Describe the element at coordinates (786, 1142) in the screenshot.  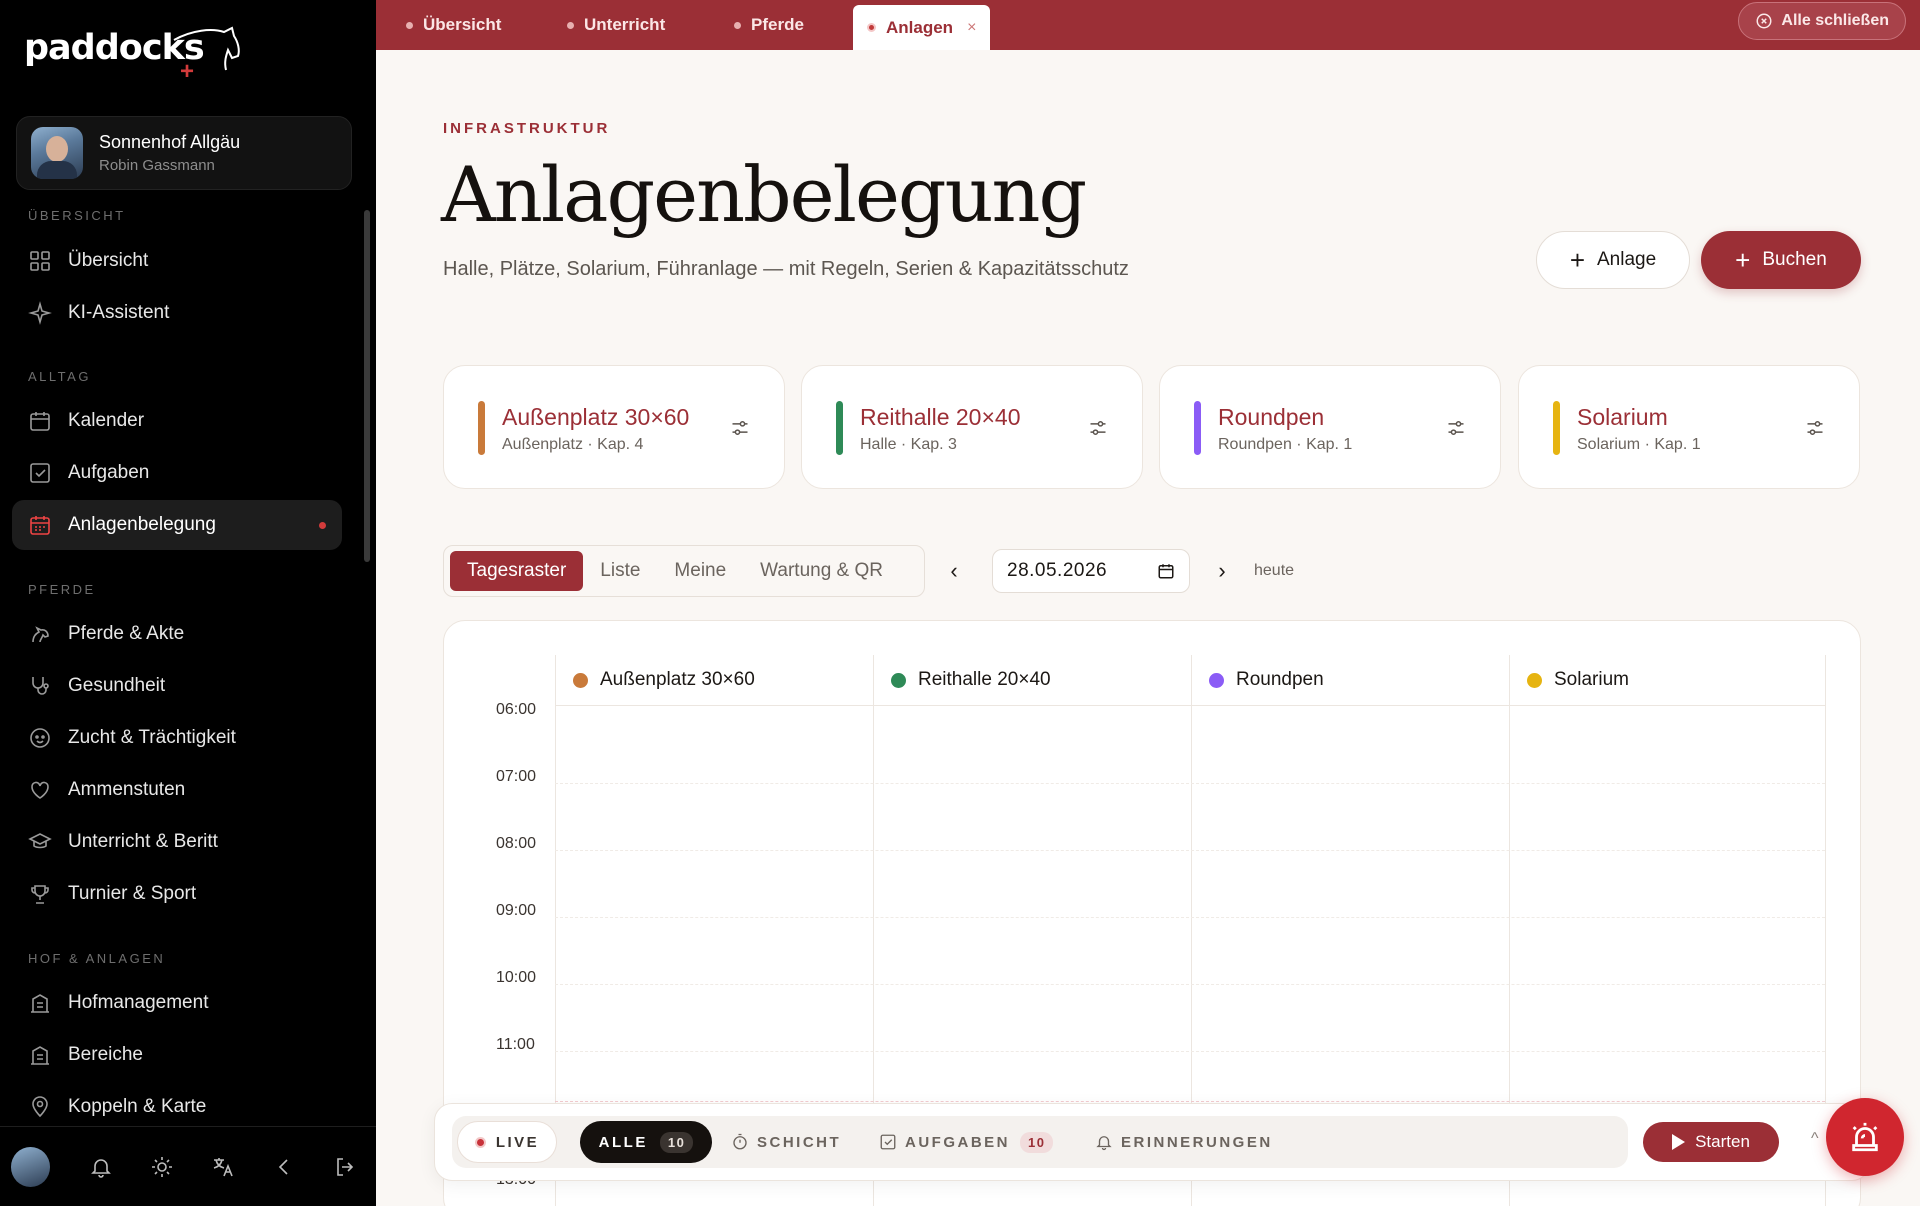
I see `filter-schicht: SCHICHT` at that location.